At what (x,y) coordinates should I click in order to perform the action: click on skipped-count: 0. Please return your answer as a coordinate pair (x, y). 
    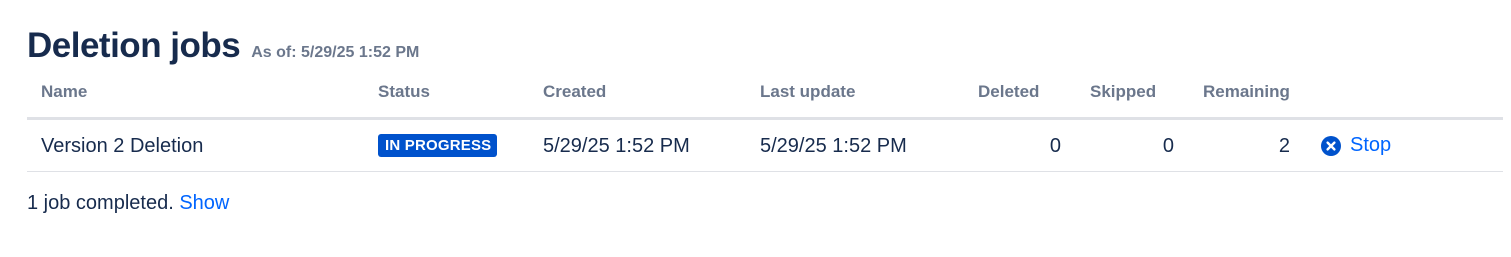
    Looking at the image, I should click on (1168, 146).